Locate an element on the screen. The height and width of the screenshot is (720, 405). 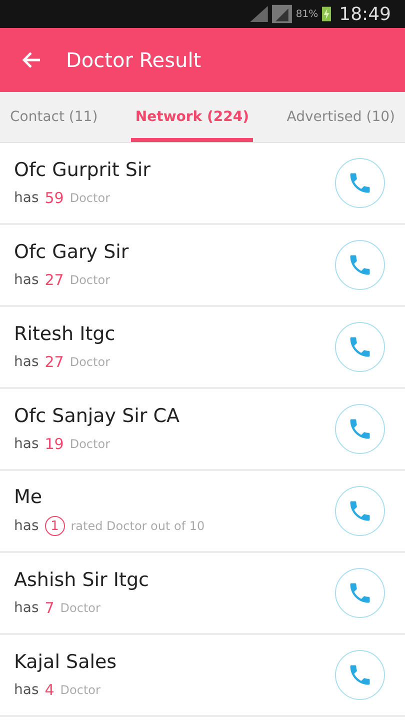
back-arrow-icon is located at coordinates (32, 60).